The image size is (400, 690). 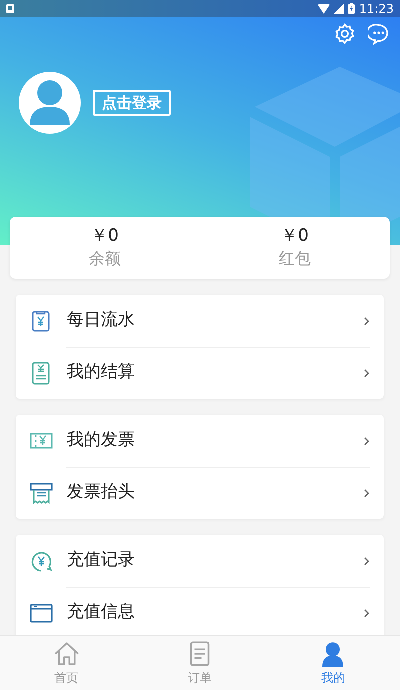 What do you see at coordinates (41, 373) in the screenshot?
I see `document-icon` at bounding box center [41, 373].